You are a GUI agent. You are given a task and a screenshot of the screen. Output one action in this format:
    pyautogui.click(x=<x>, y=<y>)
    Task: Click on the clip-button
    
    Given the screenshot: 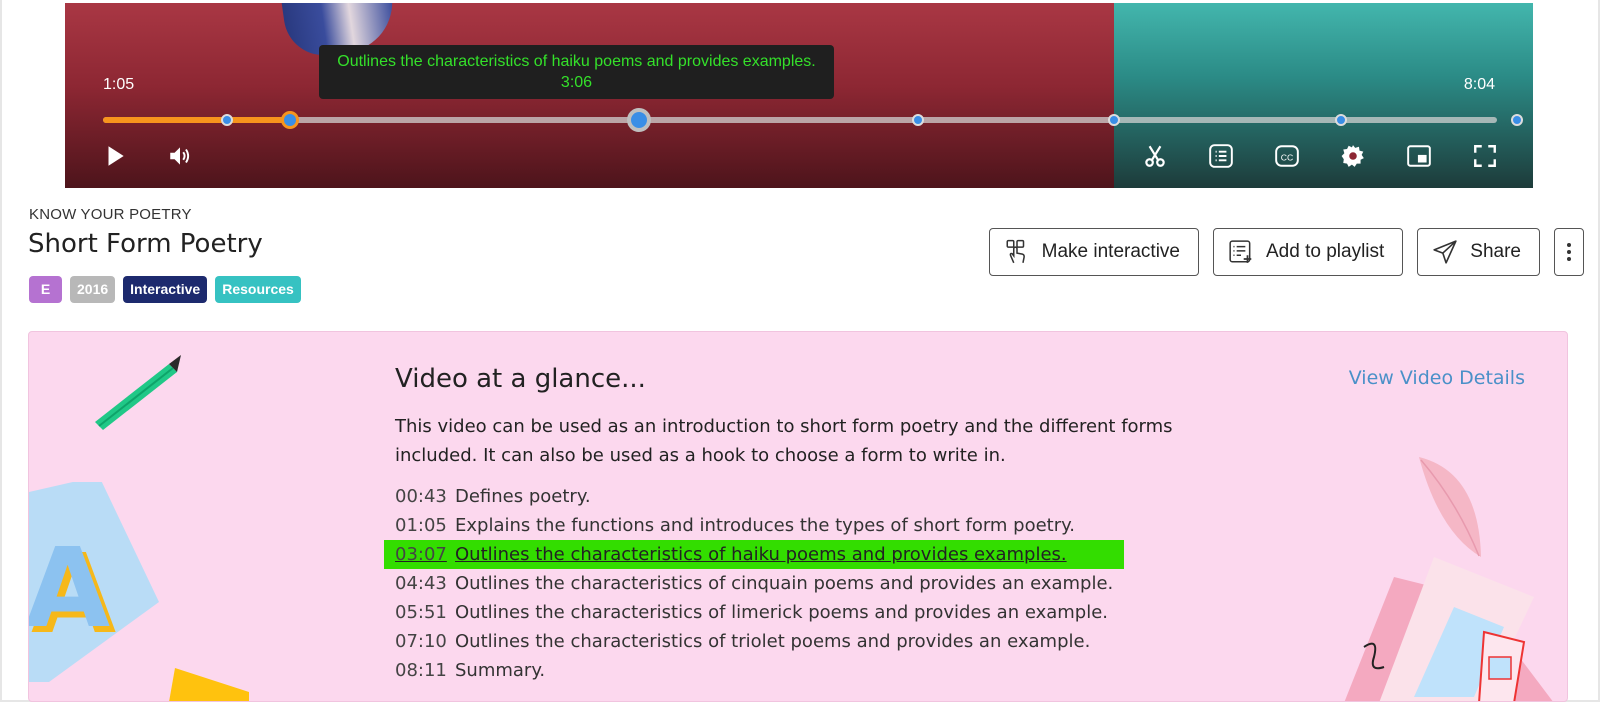 What is the action you would take?
    pyautogui.click(x=1155, y=156)
    